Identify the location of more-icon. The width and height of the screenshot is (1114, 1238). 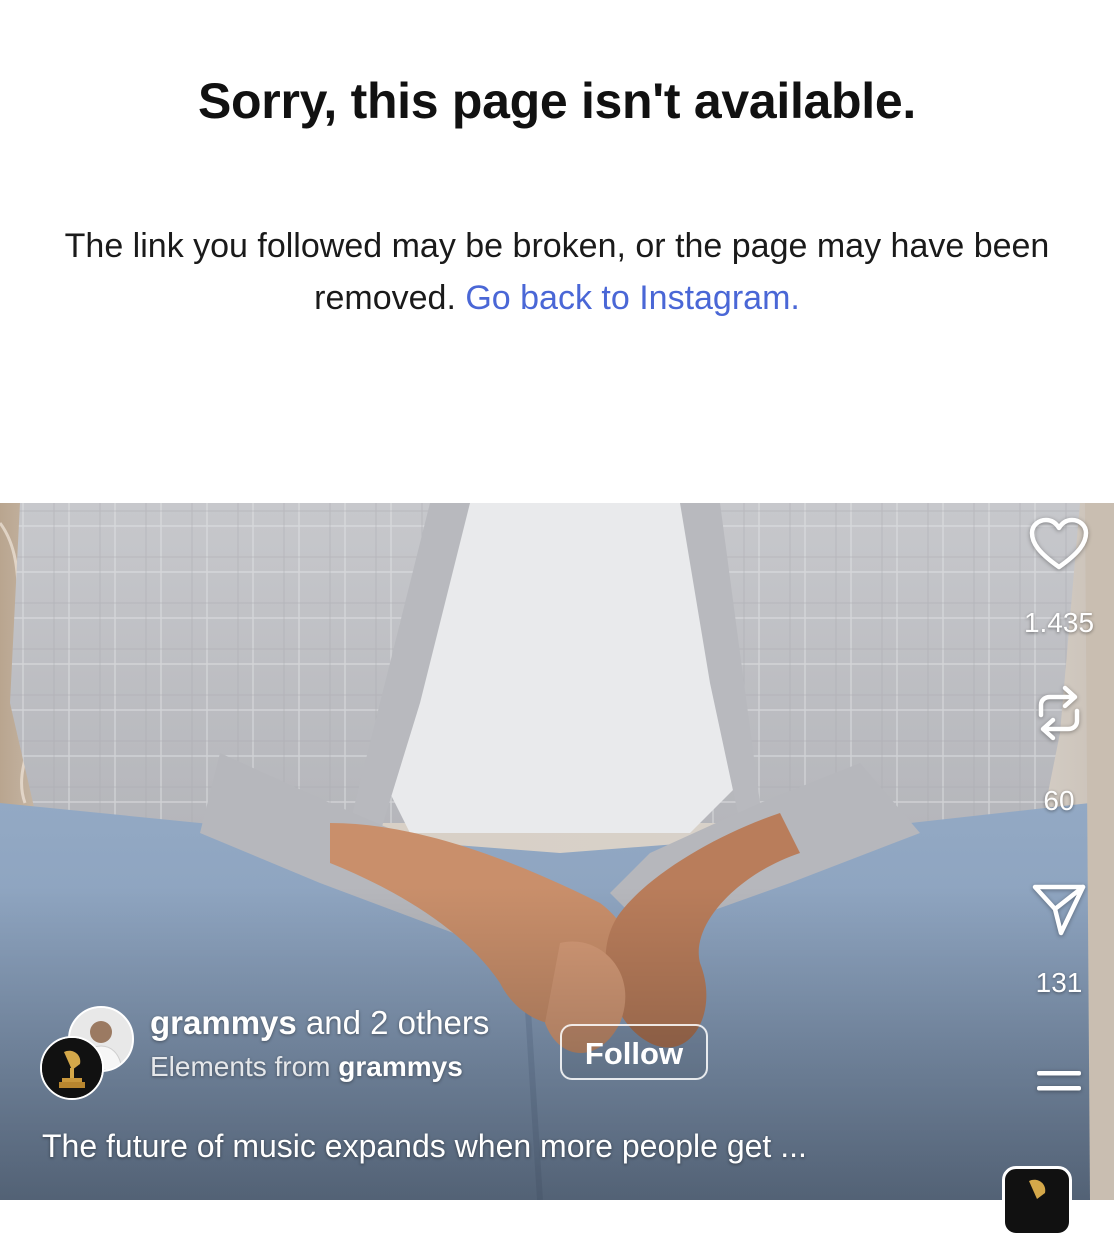
(1059, 1086).